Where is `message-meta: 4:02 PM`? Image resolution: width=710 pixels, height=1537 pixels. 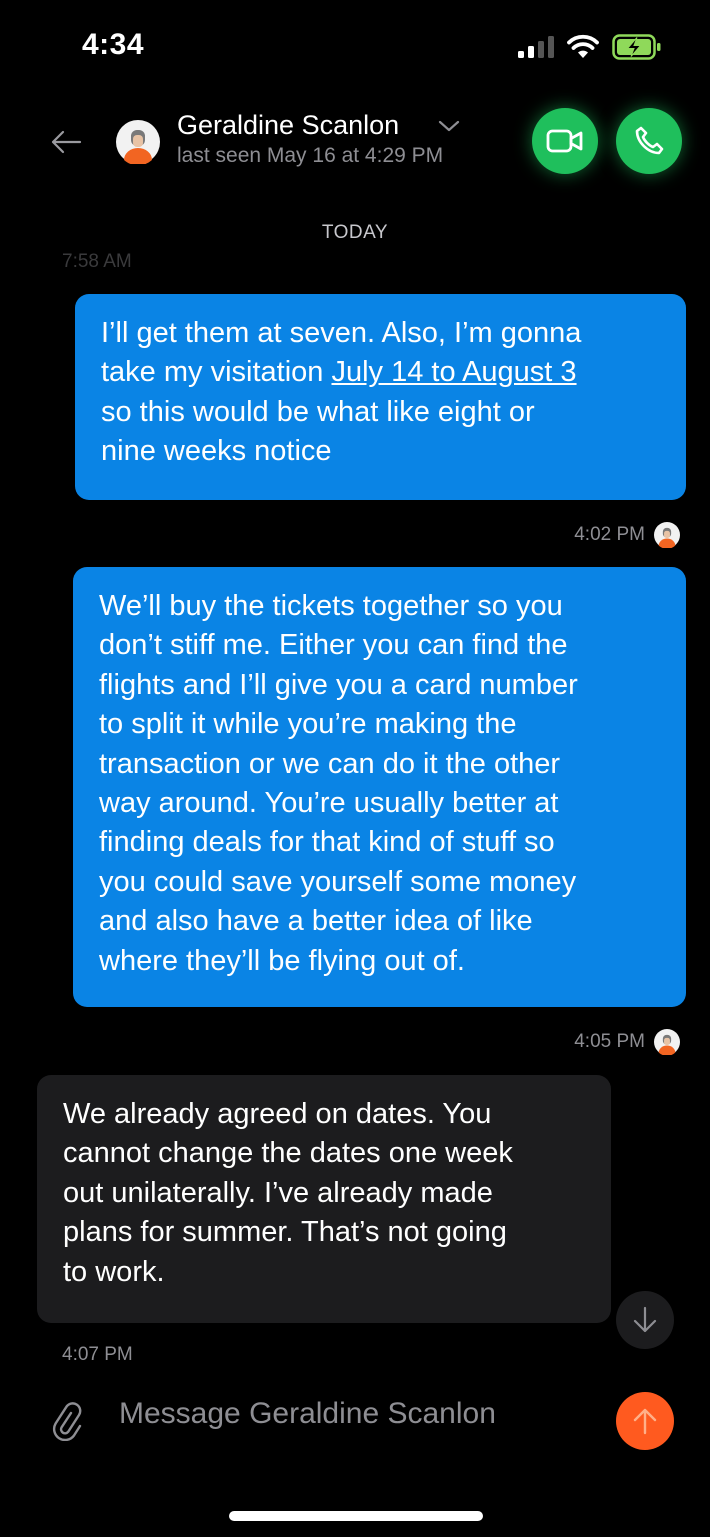
message-meta: 4:02 PM is located at coordinates (627, 535).